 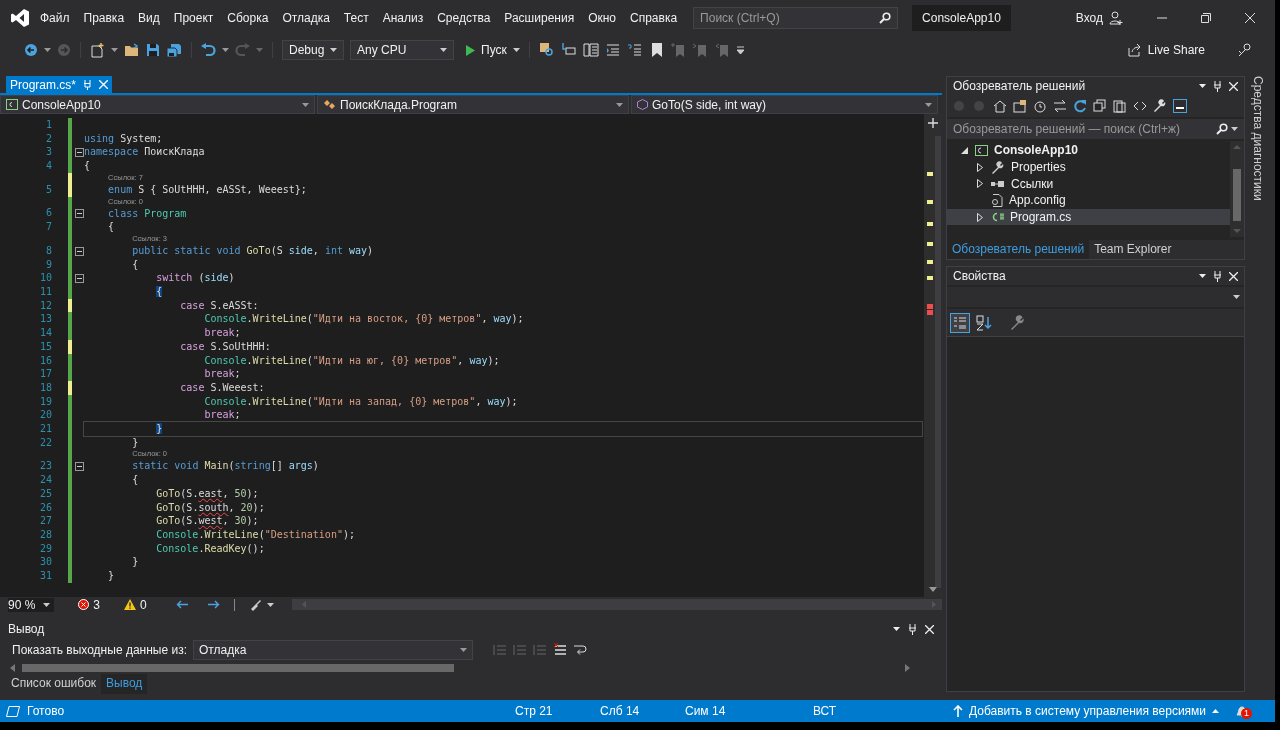 I want to click on start-button: Пуск, so click(x=493, y=50).